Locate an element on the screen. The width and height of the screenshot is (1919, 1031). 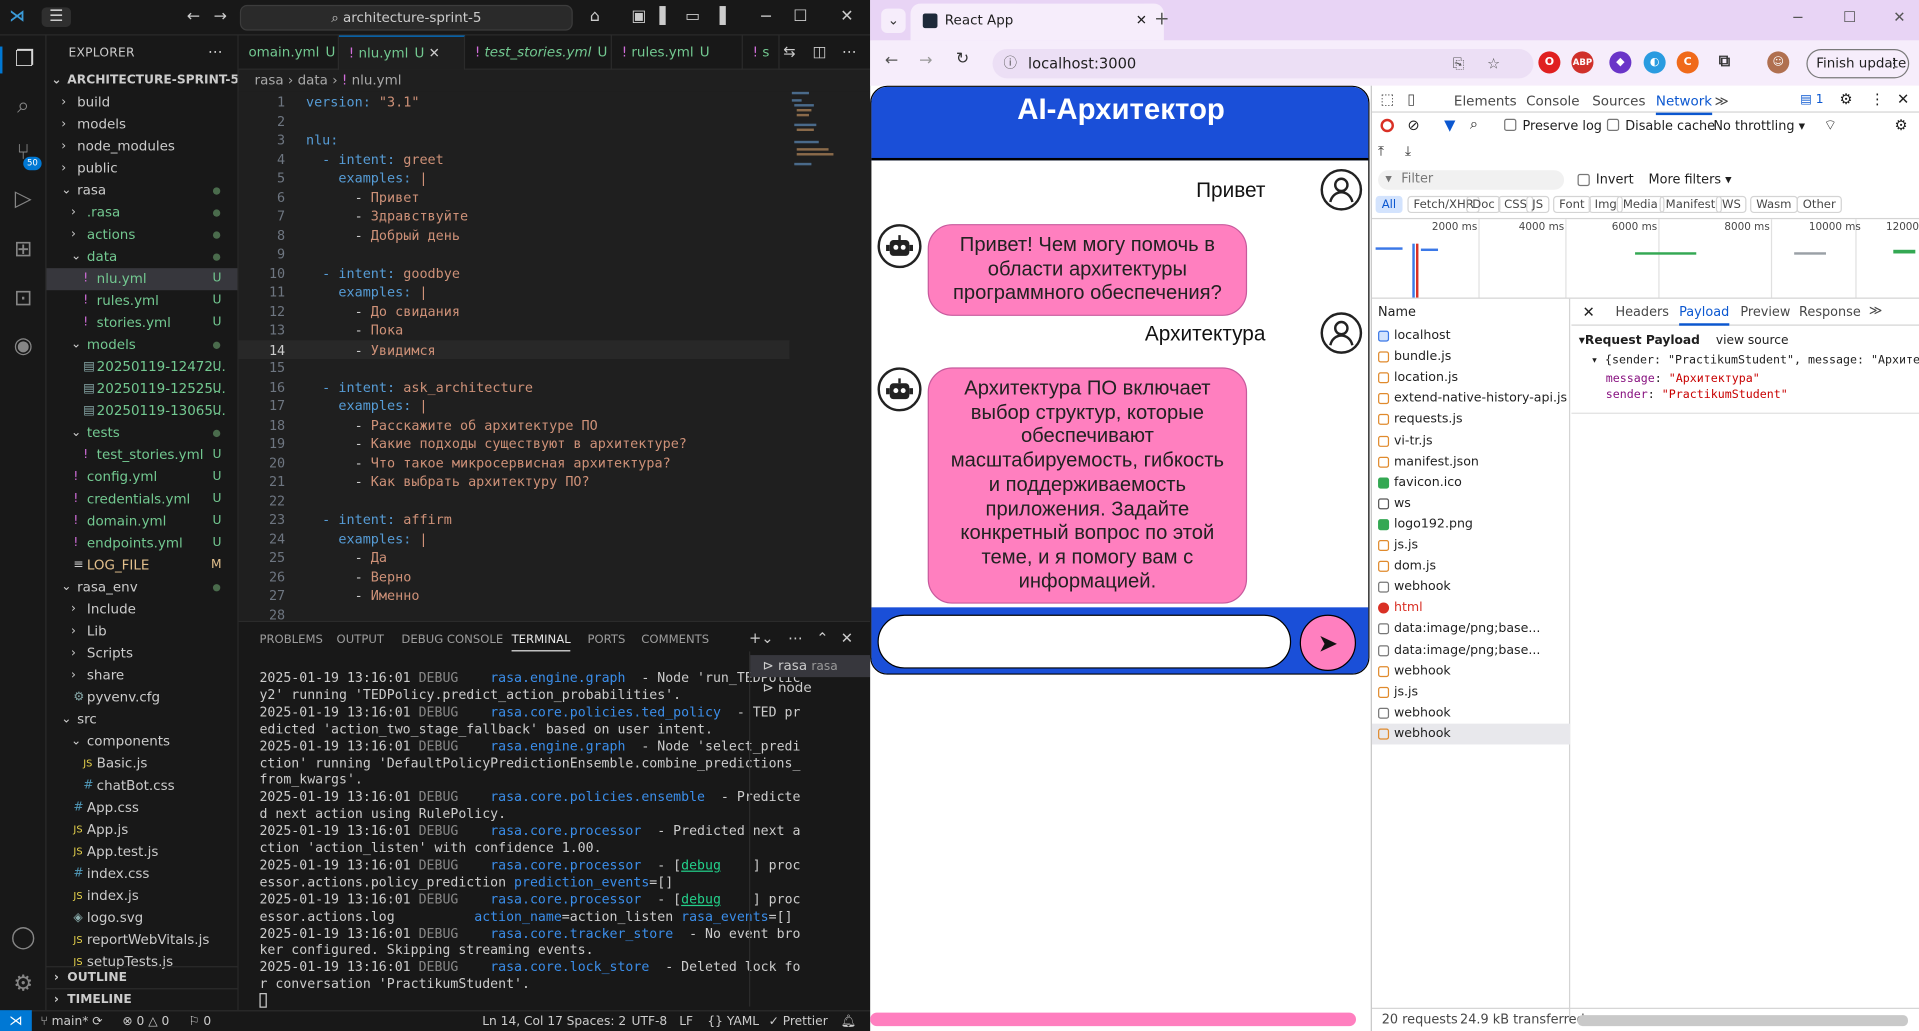
editor-tab: ! s is located at coordinates (761, 52).